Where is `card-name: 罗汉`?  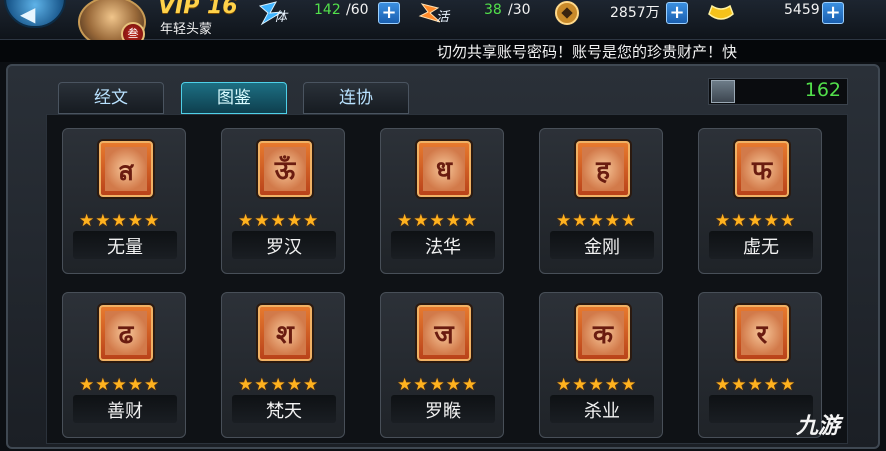 card-name: 罗汉 is located at coordinates (284, 247).